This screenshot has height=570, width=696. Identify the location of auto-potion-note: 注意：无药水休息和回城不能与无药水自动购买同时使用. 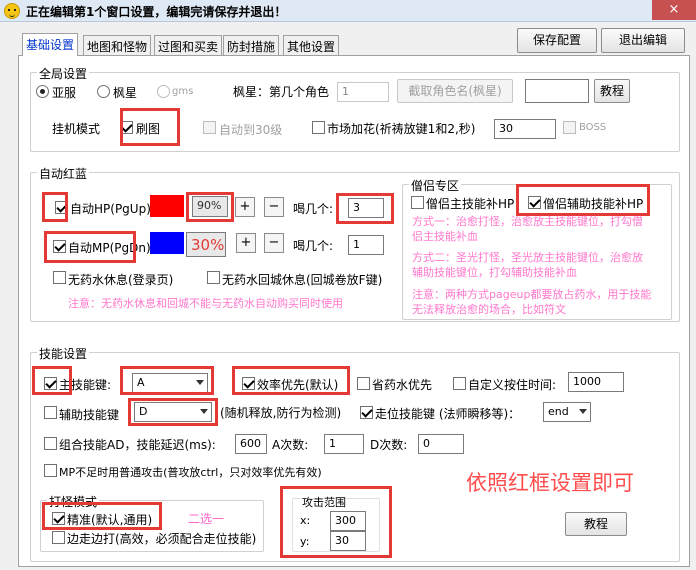
(205, 303).